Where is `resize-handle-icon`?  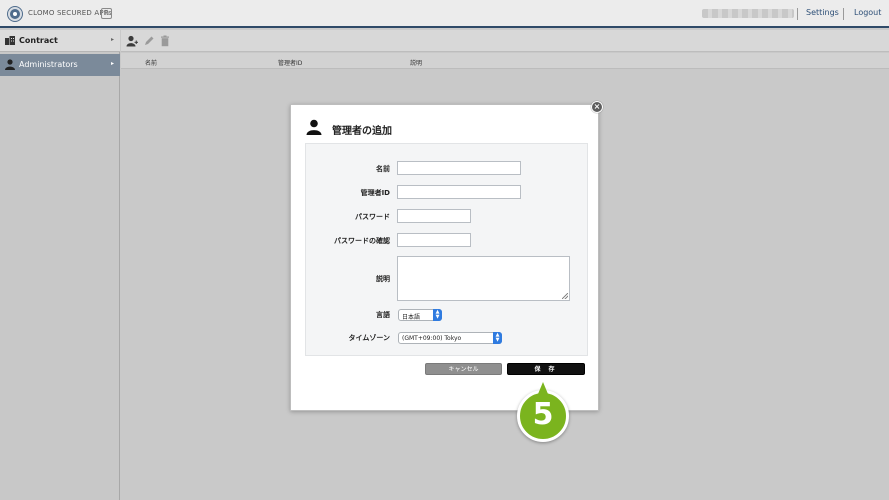
resize-handle-icon is located at coordinates (565, 296).